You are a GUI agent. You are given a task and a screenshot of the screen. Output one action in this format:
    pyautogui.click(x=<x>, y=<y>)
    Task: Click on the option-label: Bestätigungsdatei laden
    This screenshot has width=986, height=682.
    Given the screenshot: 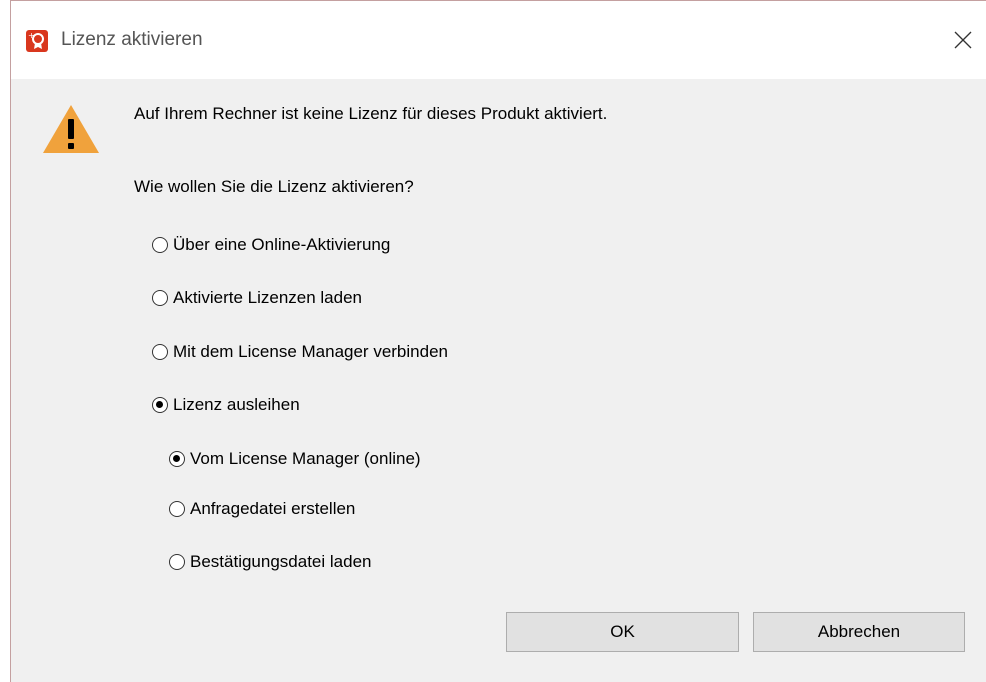 What is the action you would take?
    pyautogui.click(x=281, y=561)
    